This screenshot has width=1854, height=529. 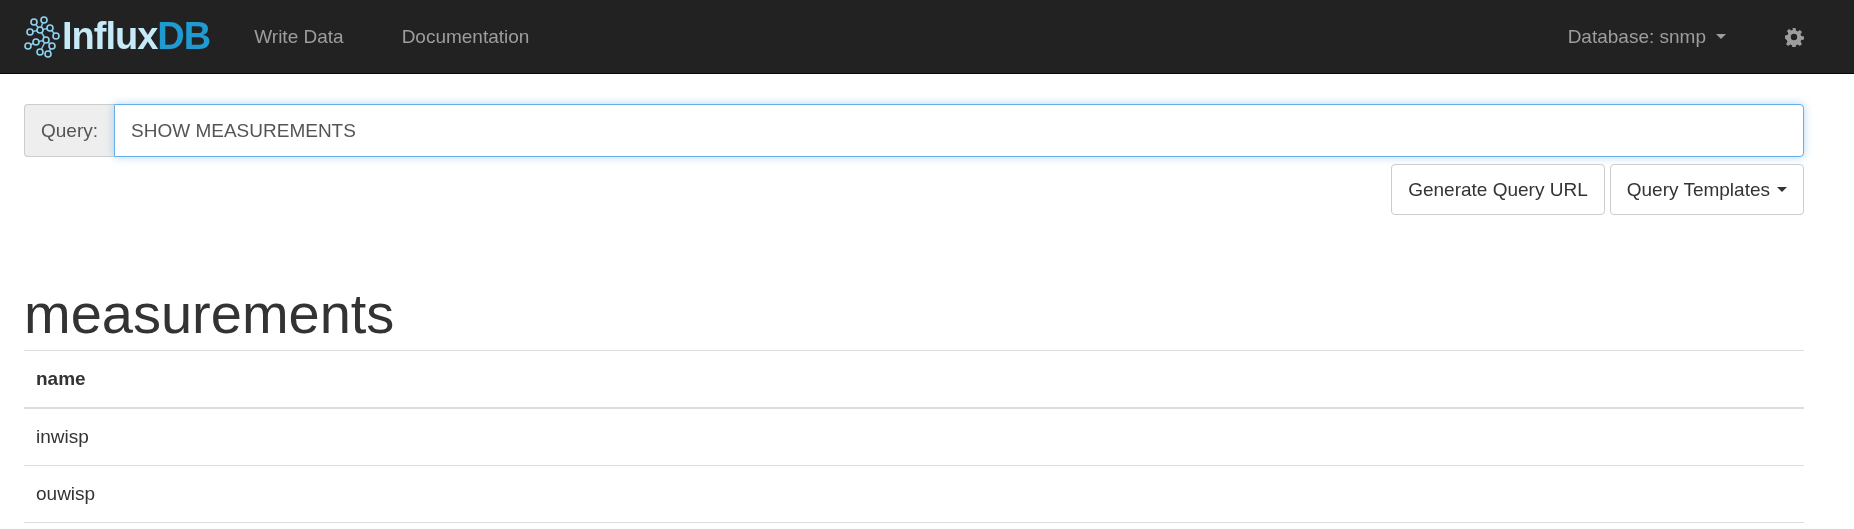 I want to click on query-label: Query:, so click(x=69, y=130).